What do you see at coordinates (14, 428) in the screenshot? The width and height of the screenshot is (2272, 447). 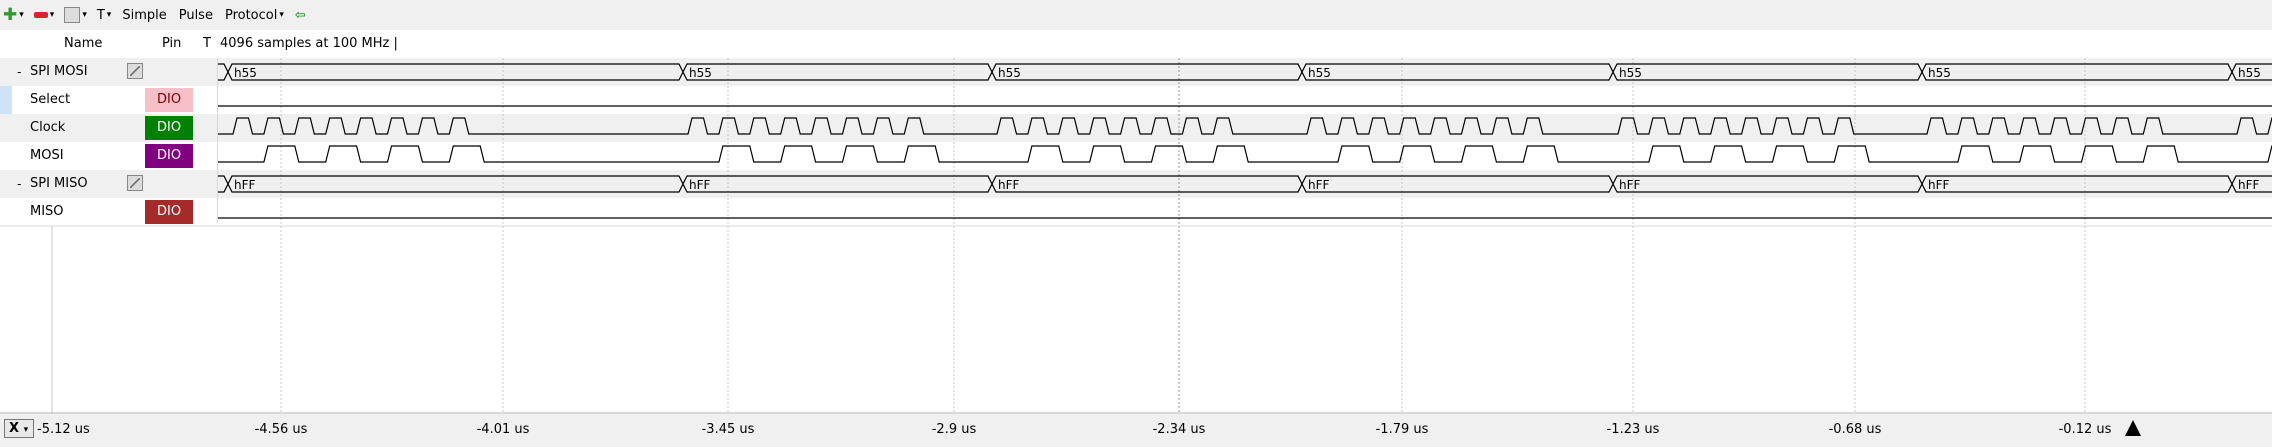 I see `x-button-label: X` at bounding box center [14, 428].